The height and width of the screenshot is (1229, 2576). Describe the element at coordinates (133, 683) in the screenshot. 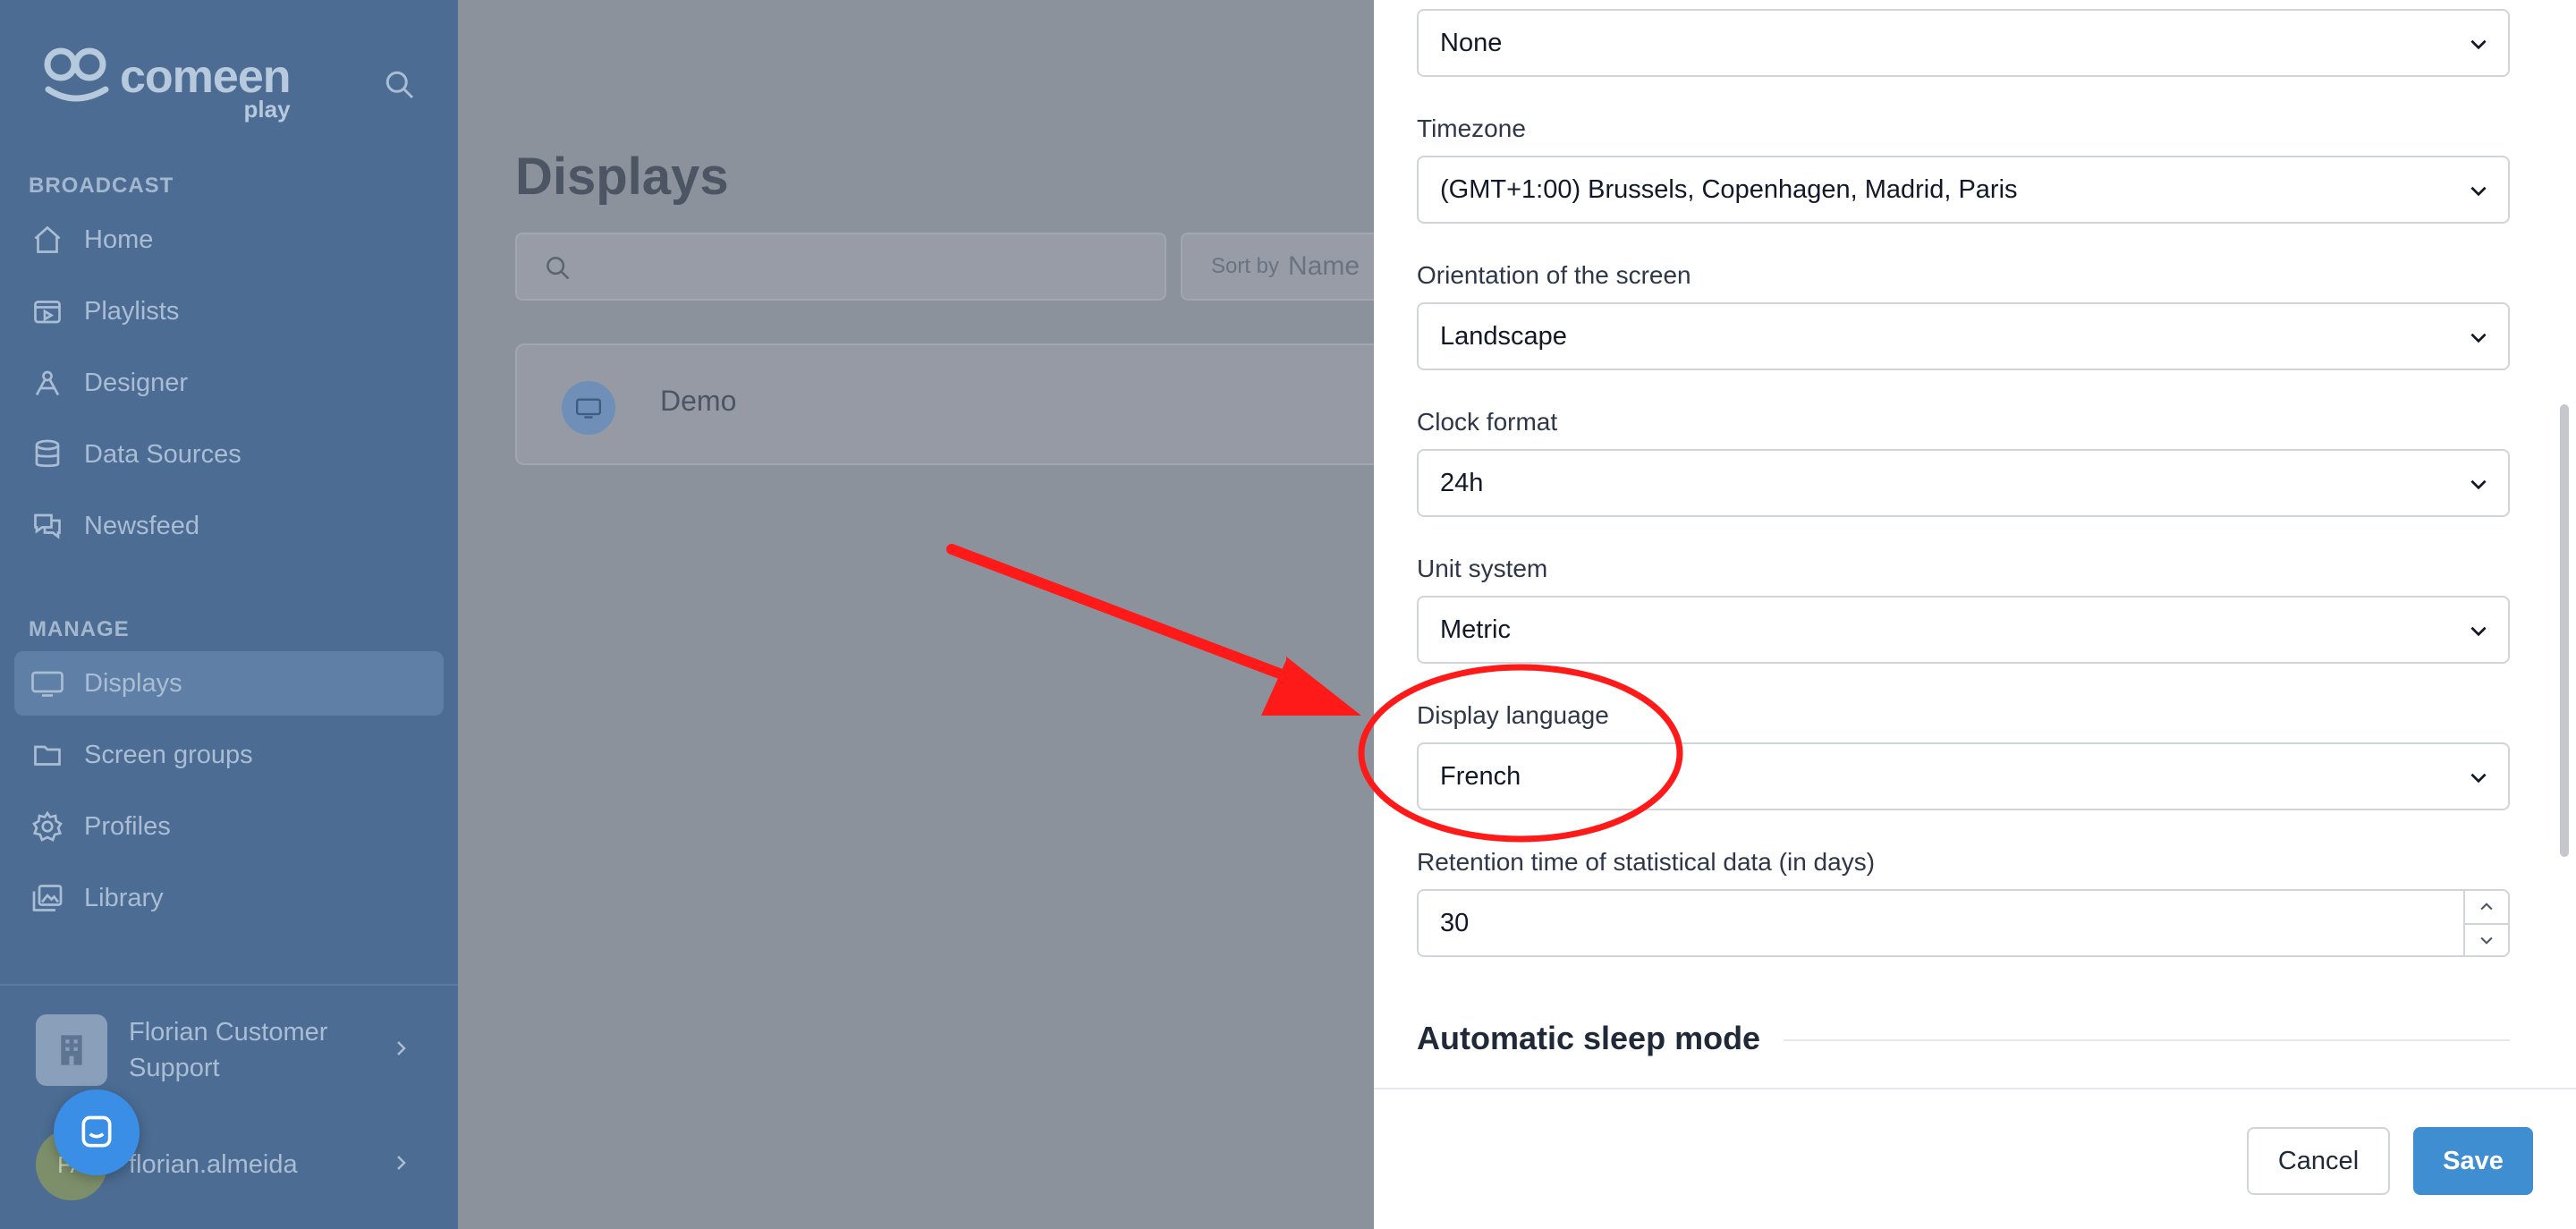

I see `sidebar-item-label: Displays` at that location.